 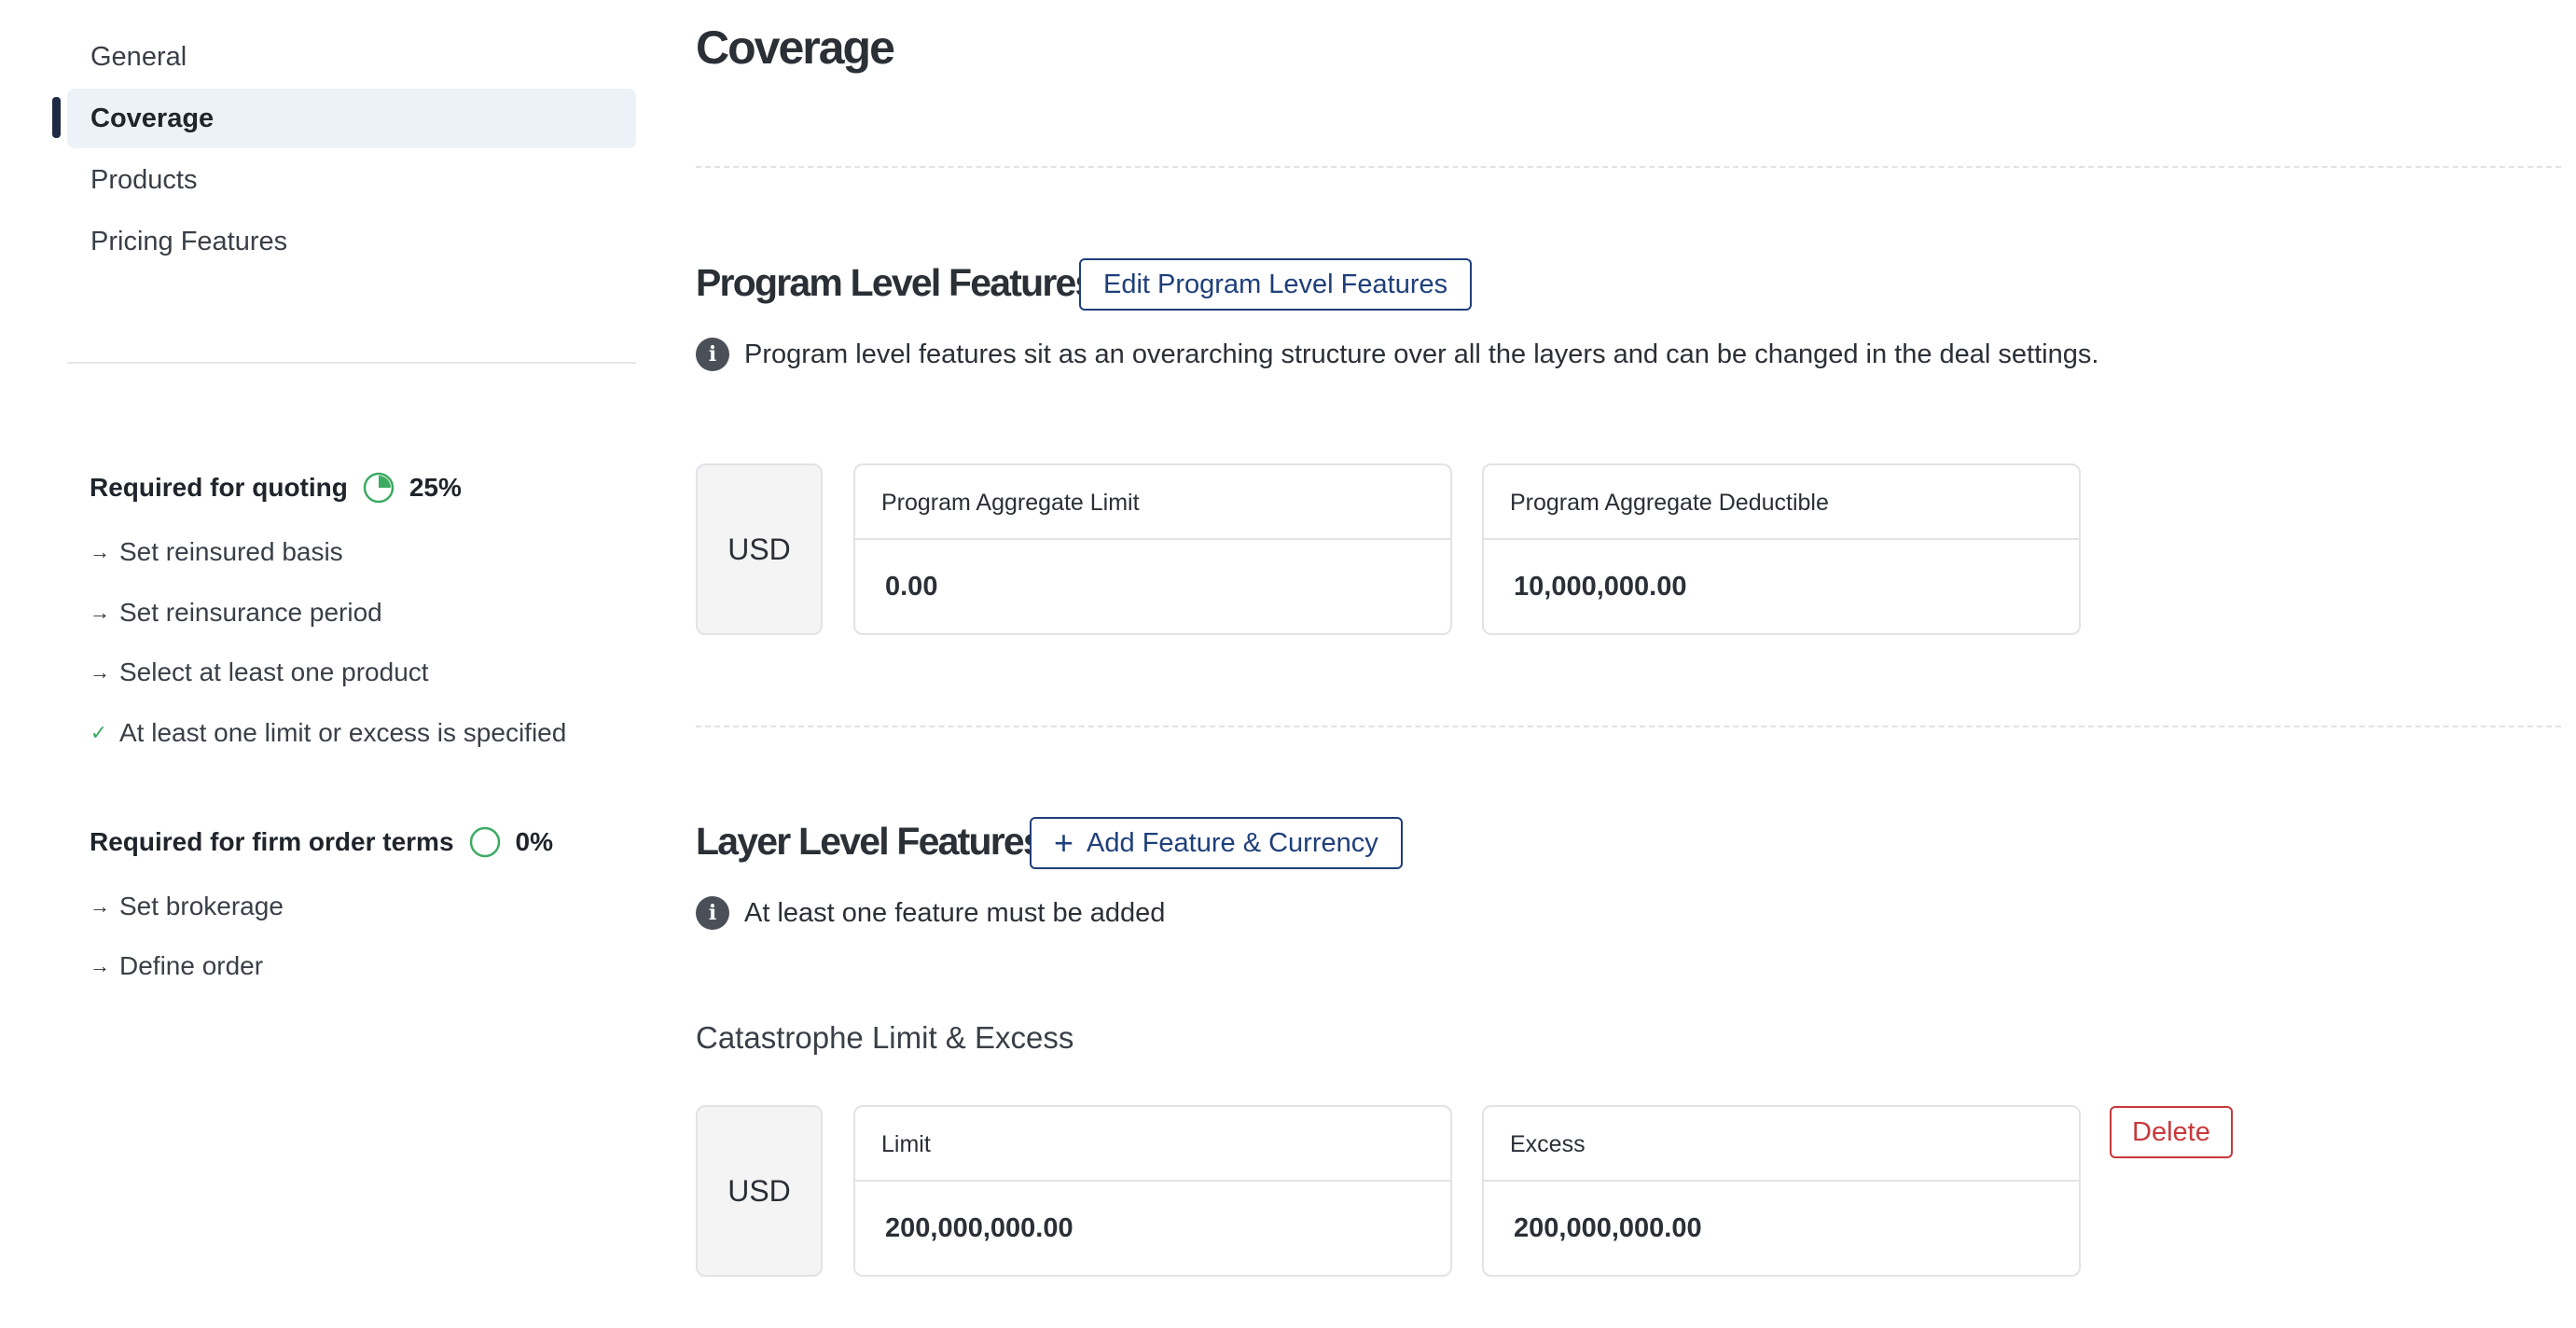 I want to click on requirement-item: → Select at least one product, so click(x=259, y=672).